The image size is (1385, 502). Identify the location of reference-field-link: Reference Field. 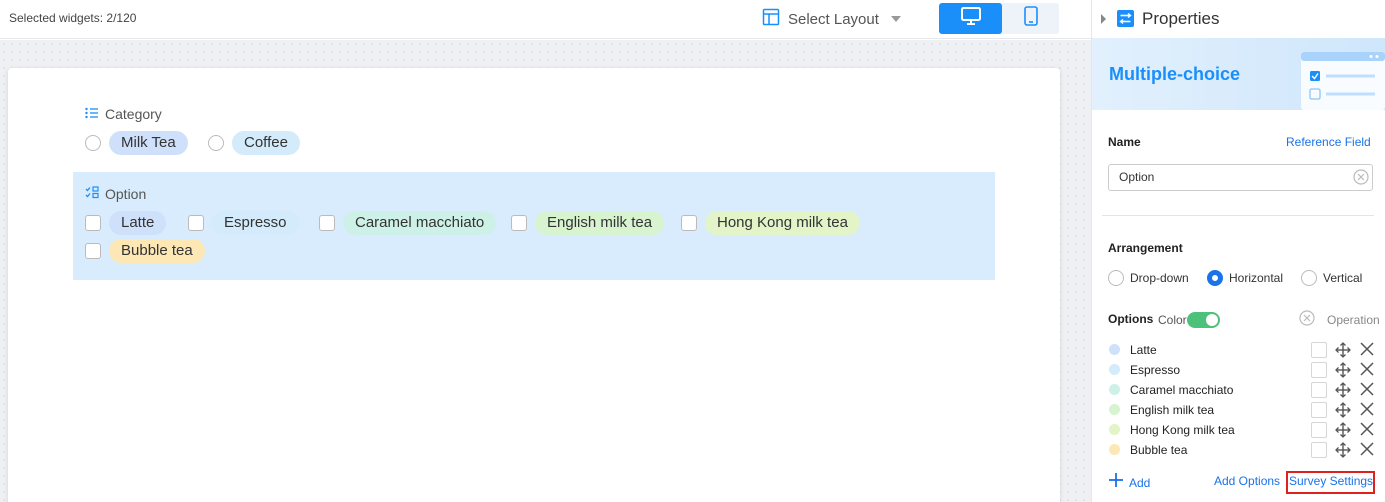
(1328, 142).